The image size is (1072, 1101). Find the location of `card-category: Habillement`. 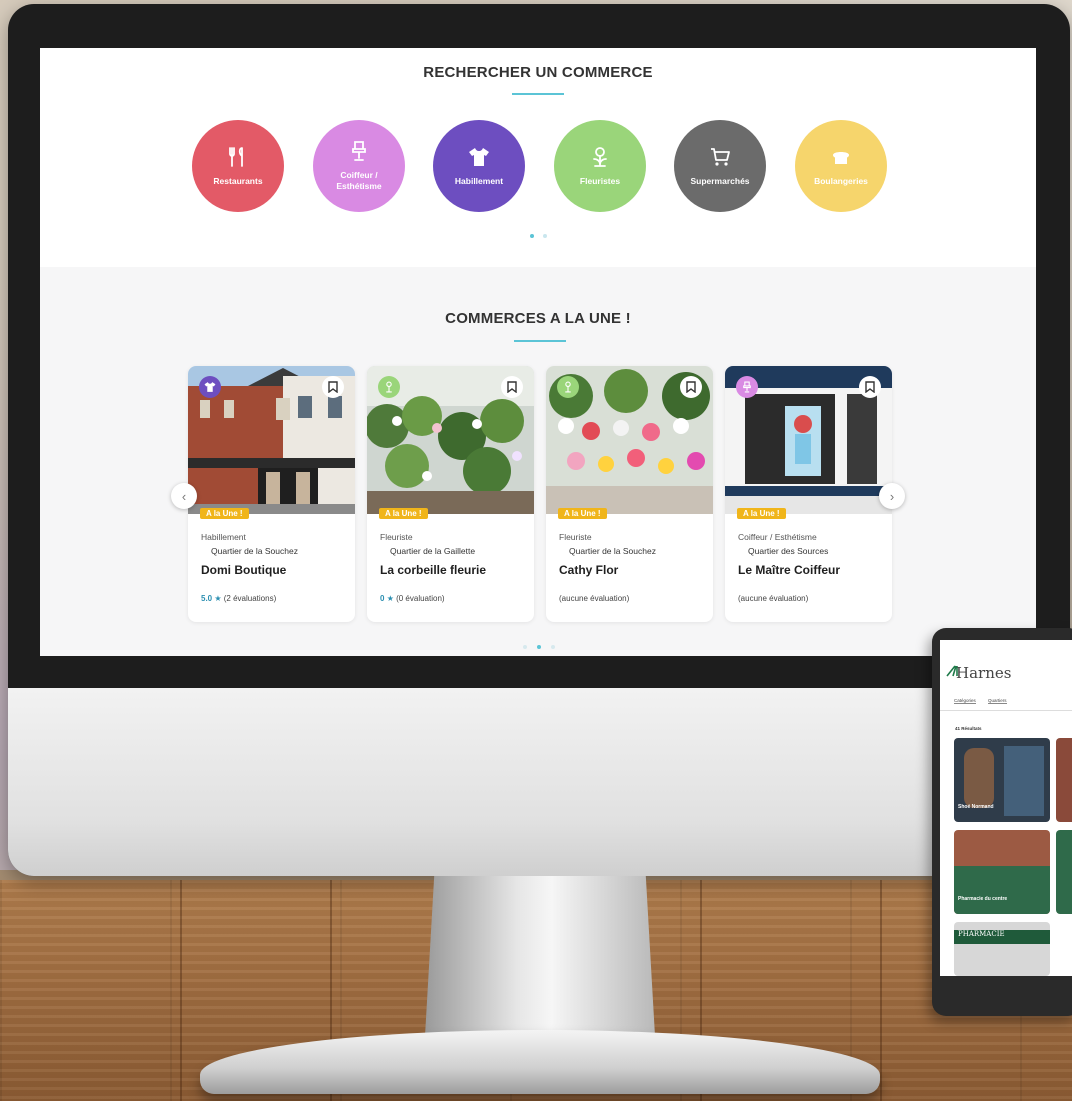

card-category: Habillement is located at coordinates (223, 537).